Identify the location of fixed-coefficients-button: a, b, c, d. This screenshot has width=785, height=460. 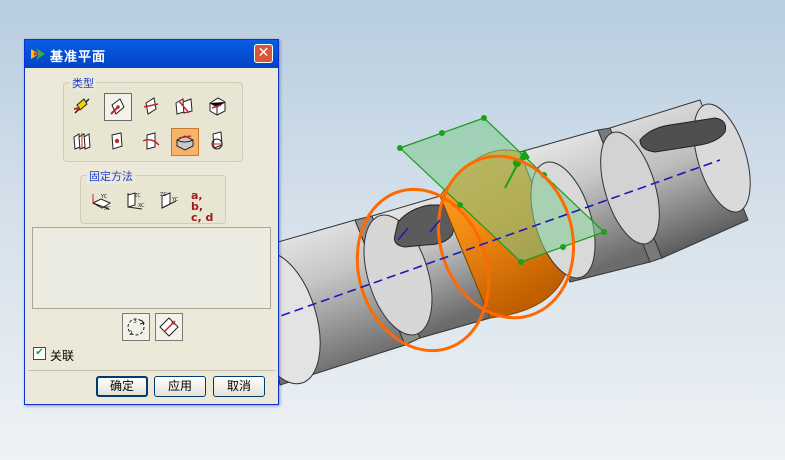
(203, 205).